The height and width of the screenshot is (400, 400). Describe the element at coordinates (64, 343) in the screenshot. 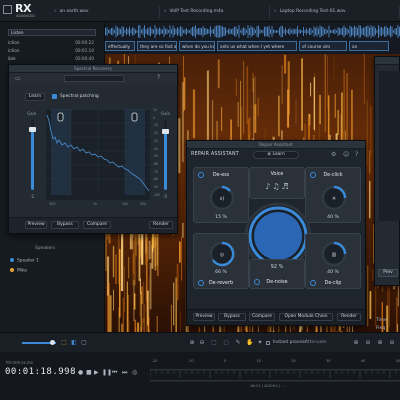

I see `tool-icon: ⬚` at that location.